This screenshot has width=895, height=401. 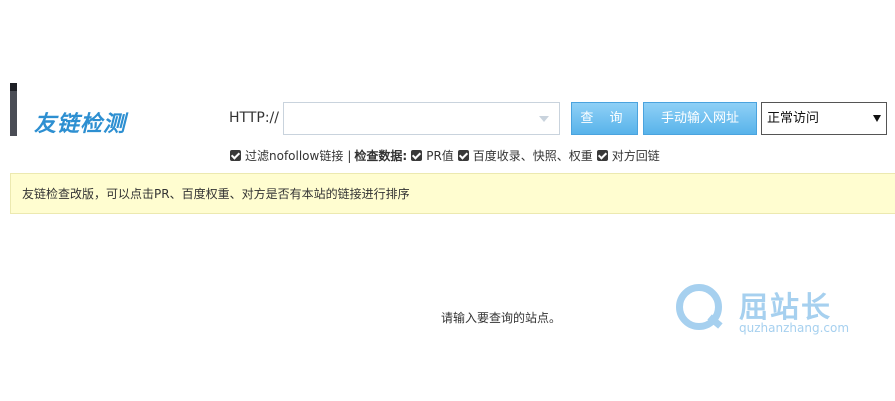 I want to click on query-button: 查 询, so click(x=604, y=118).